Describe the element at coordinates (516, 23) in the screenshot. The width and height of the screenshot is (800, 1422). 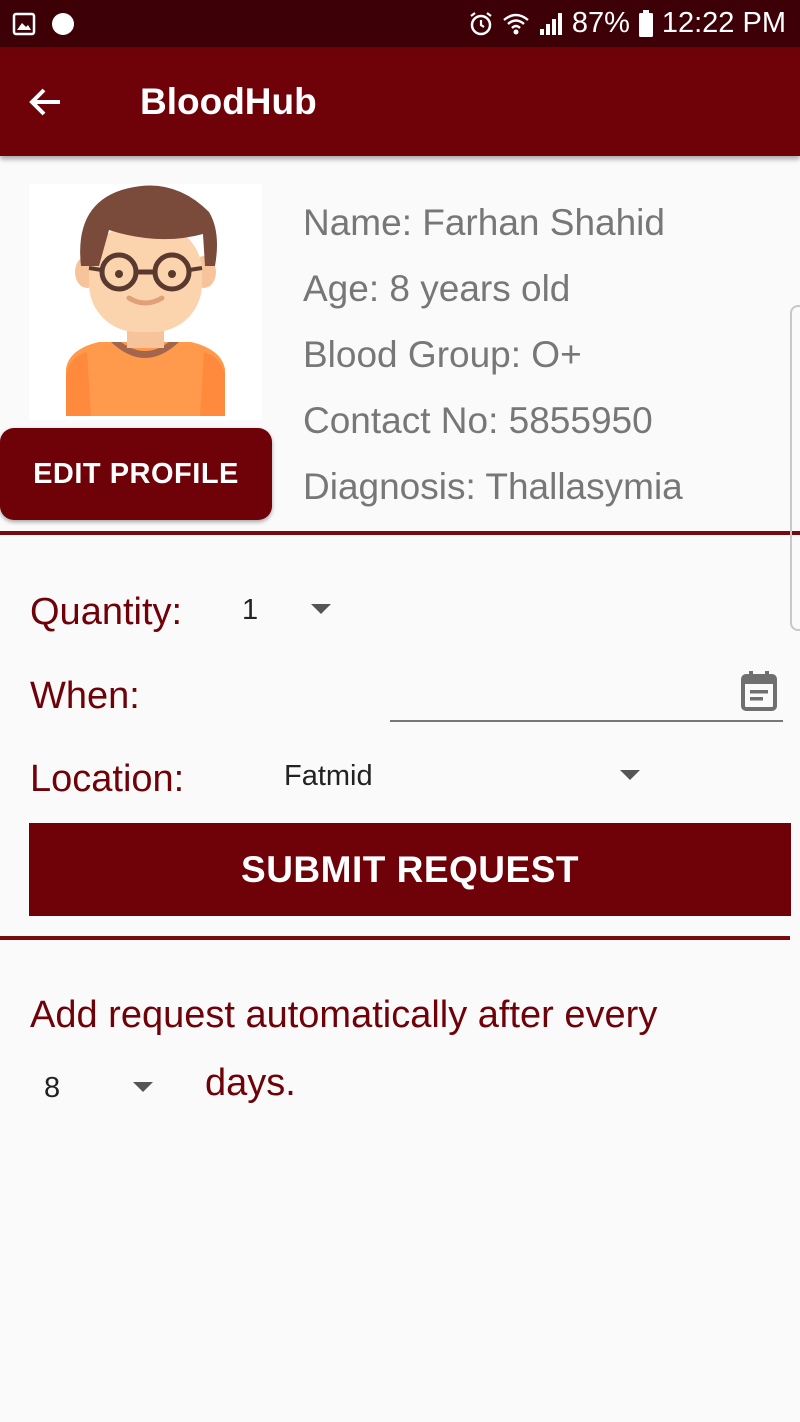
I see `wifi-icon` at that location.